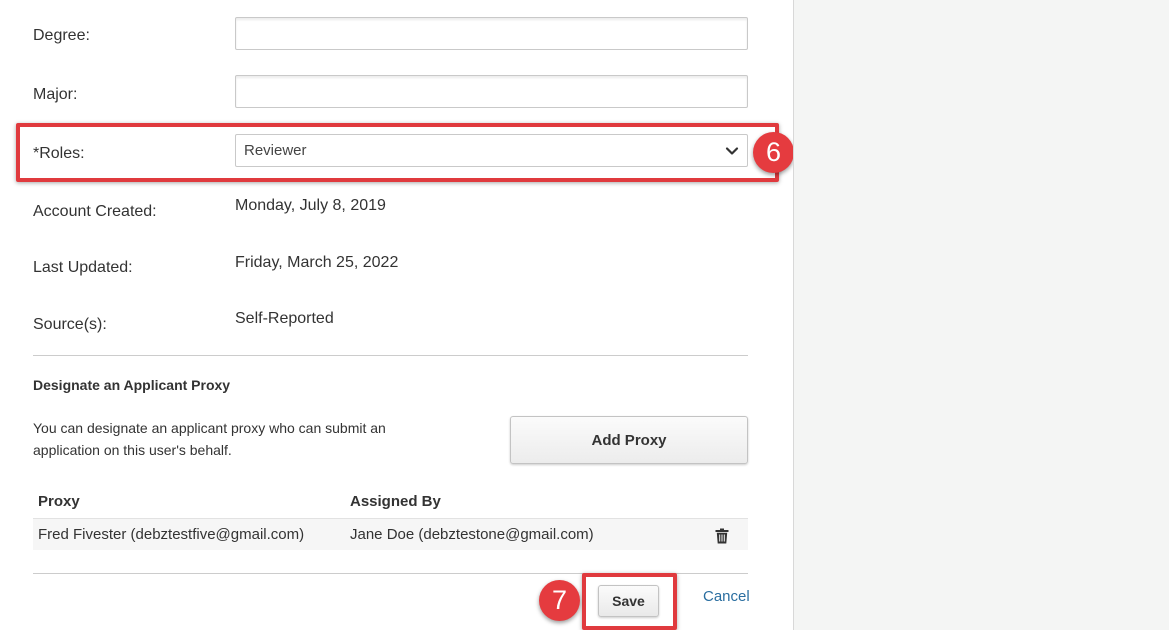 This screenshot has width=1169, height=630. Describe the element at coordinates (59, 153) in the screenshot. I see `roles-label: *Roles:` at that location.